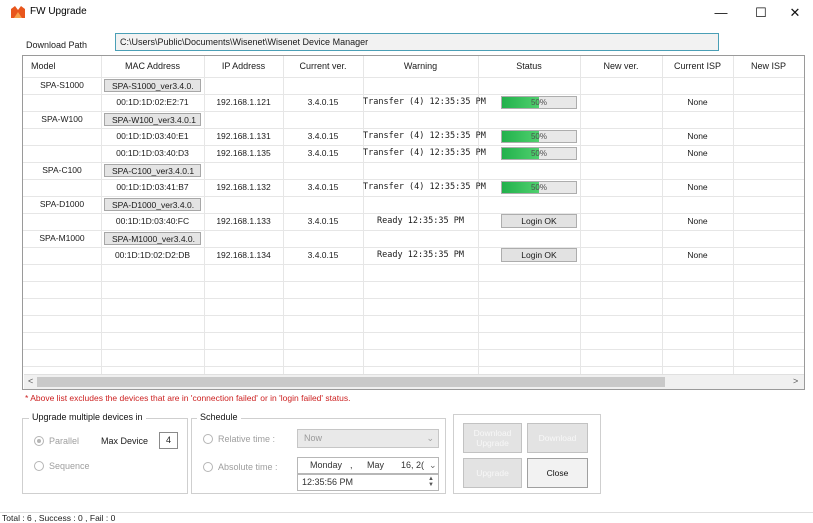 The height and width of the screenshot is (523, 813). Describe the element at coordinates (794, 12) in the screenshot. I see `close-window-button: ✕` at that location.